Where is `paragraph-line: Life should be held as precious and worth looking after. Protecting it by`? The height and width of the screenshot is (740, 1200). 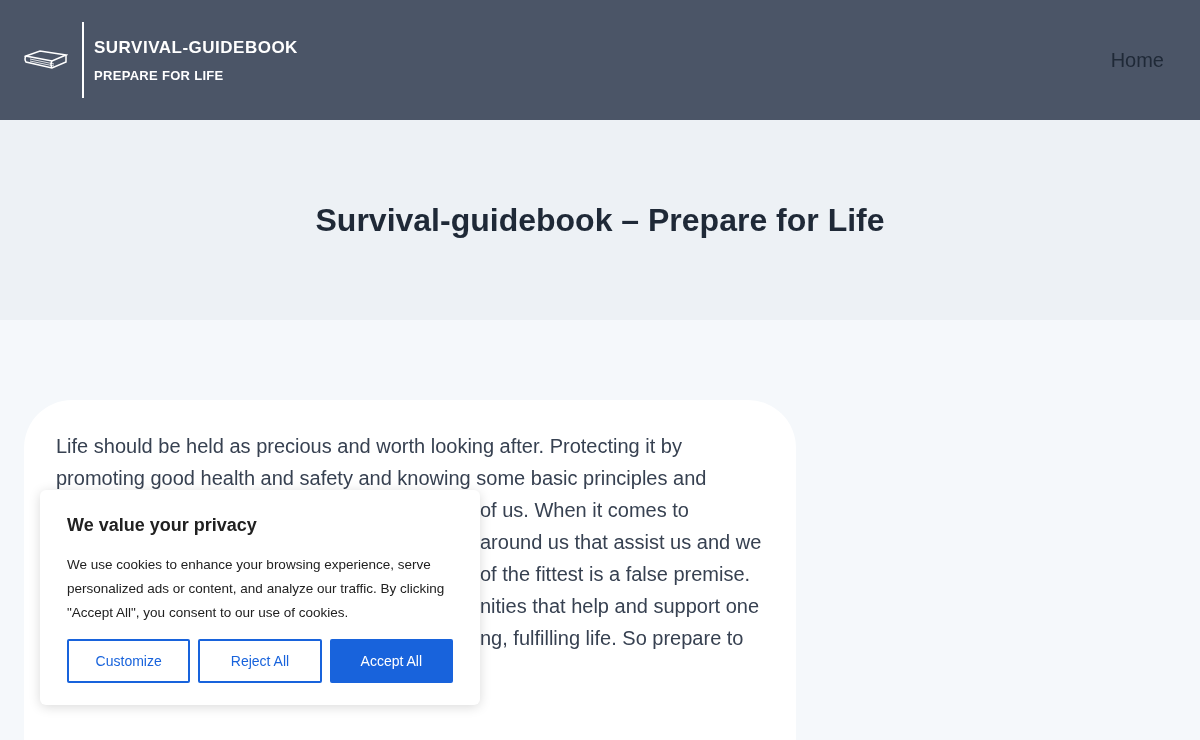
paragraph-line: Life should be held as precious and worth looking after. Protecting it by is located at coordinates (369, 446).